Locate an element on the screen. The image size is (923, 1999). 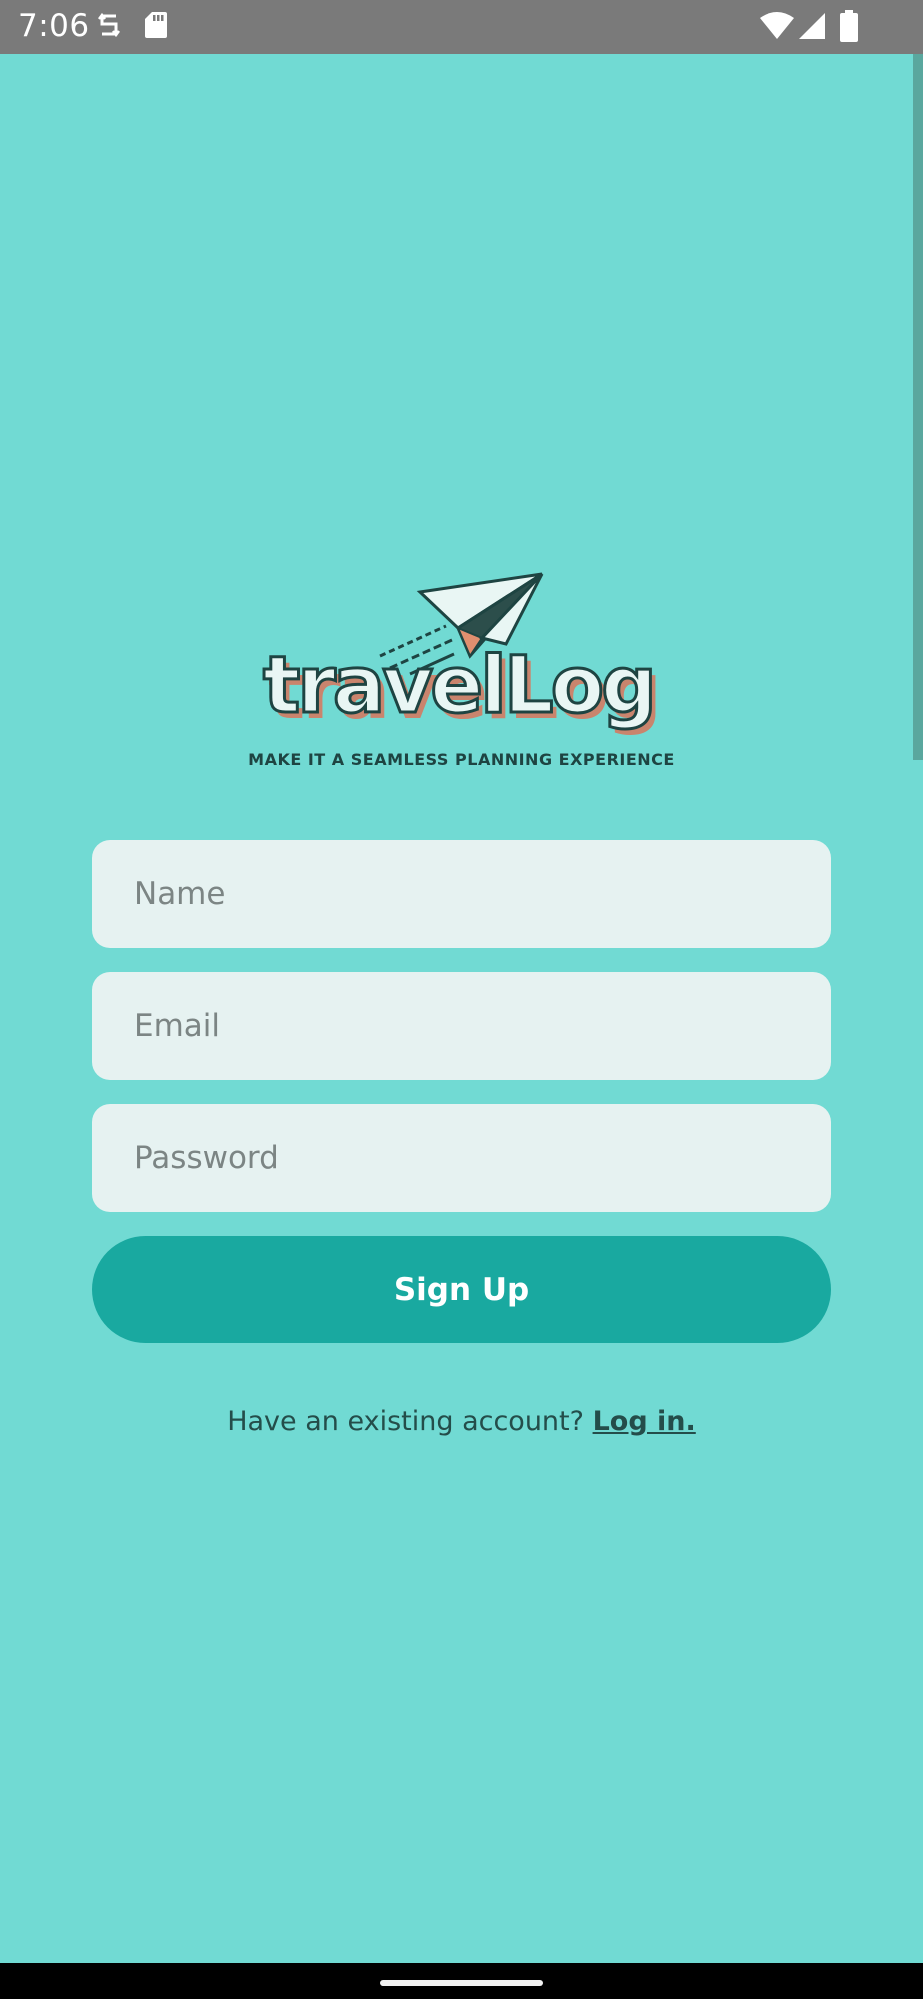
email-field is located at coordinates (461, 1026).